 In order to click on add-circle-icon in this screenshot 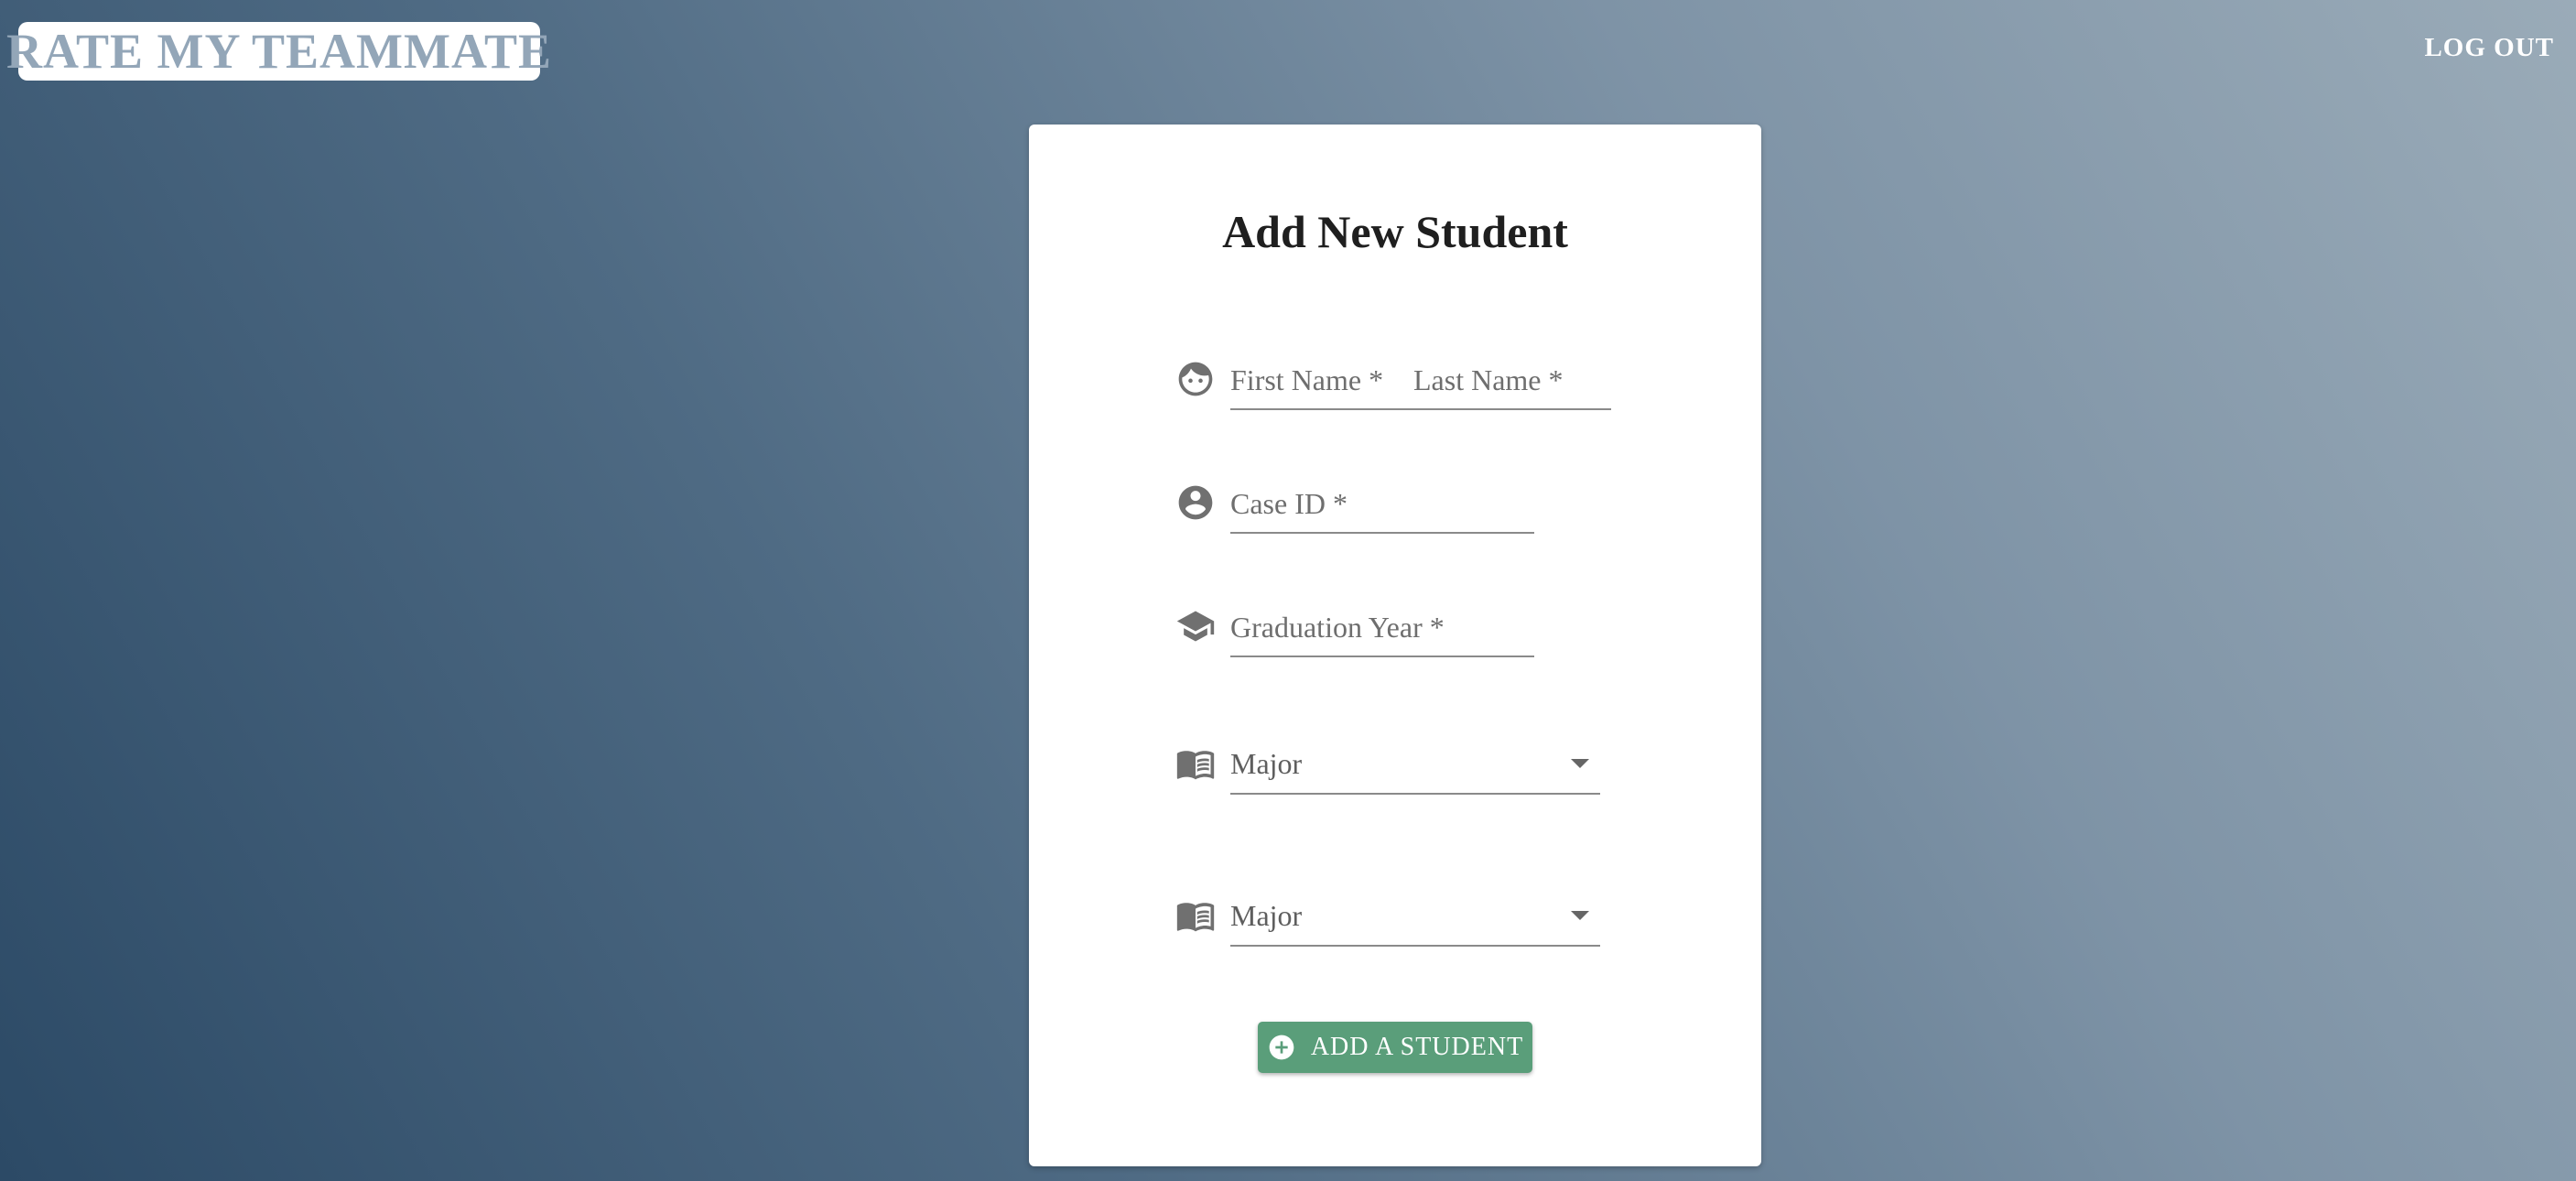, I will do `click(1282, 1047)`.